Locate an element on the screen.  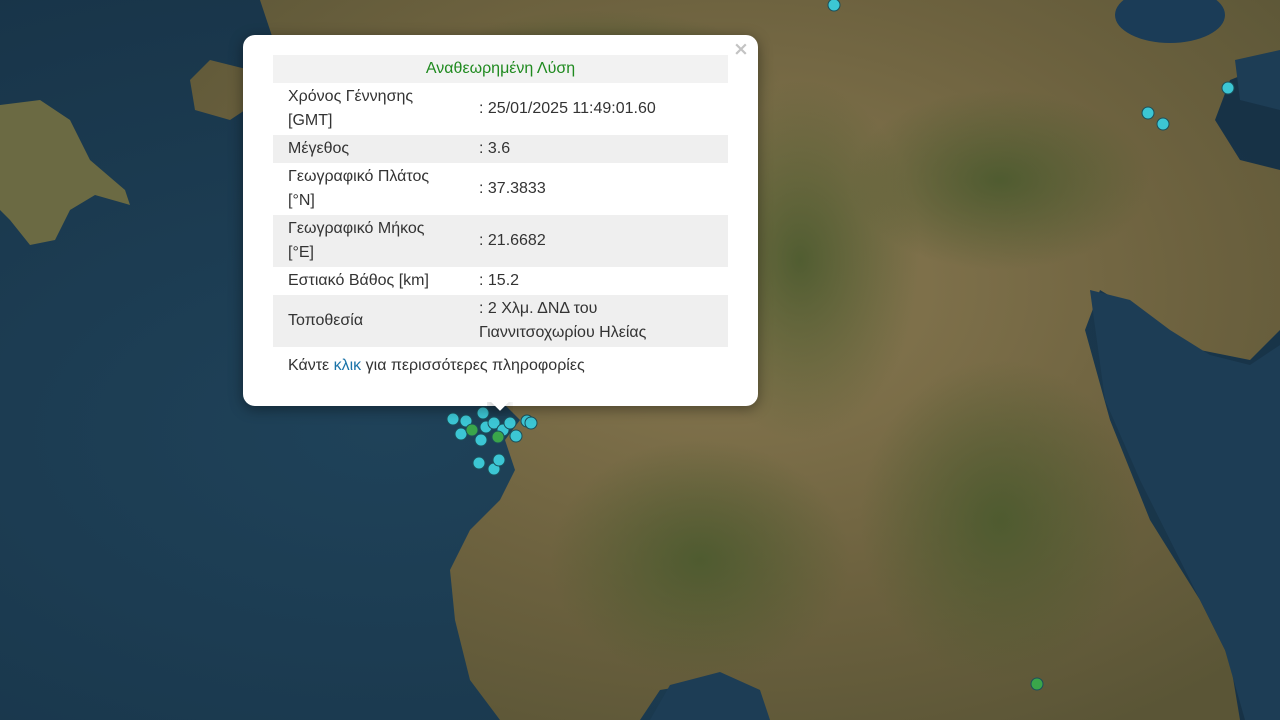
popup-title-row: Αναθεωρημένη Λύση is located at coordinates (500, 69).